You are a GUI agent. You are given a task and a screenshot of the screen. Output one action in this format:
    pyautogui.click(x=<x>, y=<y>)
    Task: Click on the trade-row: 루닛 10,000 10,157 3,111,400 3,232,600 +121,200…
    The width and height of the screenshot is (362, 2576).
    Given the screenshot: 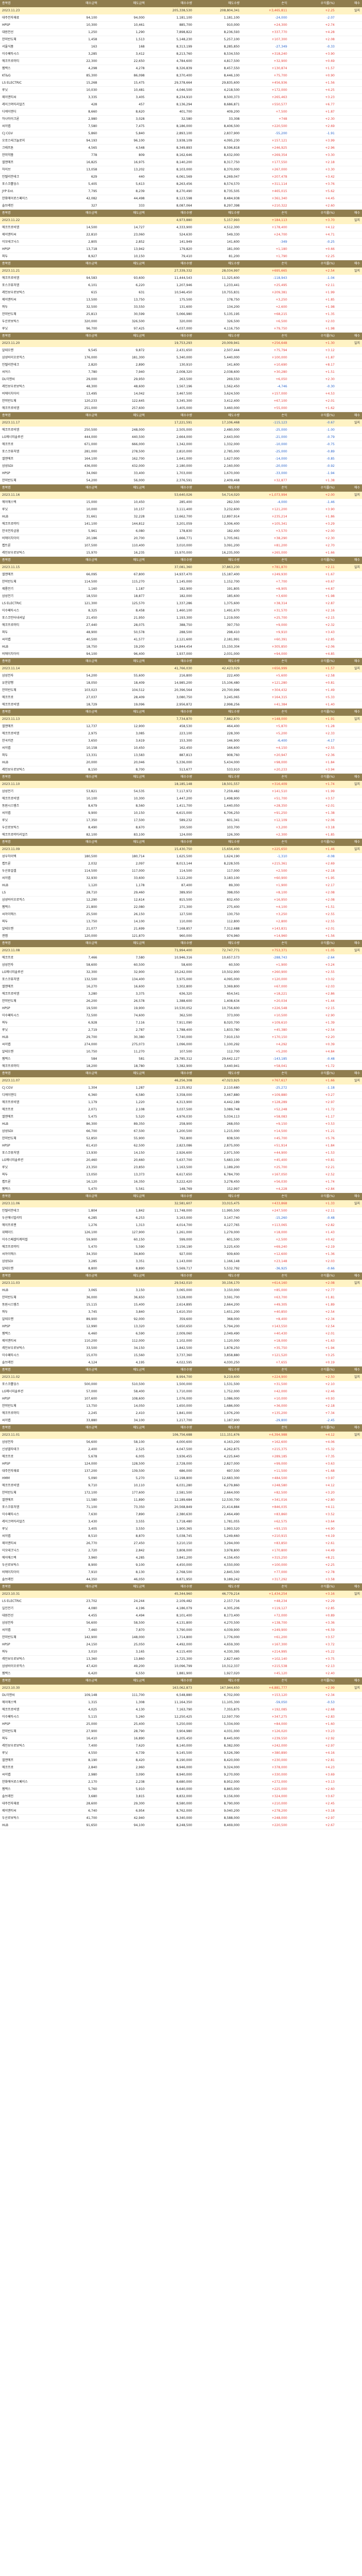 What is the action you would take?
    pyautogui.click(x=181, y=509)
    